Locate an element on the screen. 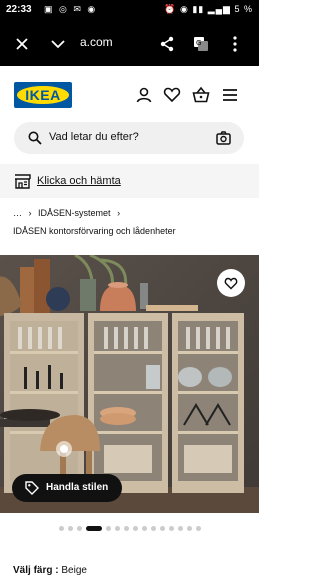  store-icon is located at coordinates (23, 181).